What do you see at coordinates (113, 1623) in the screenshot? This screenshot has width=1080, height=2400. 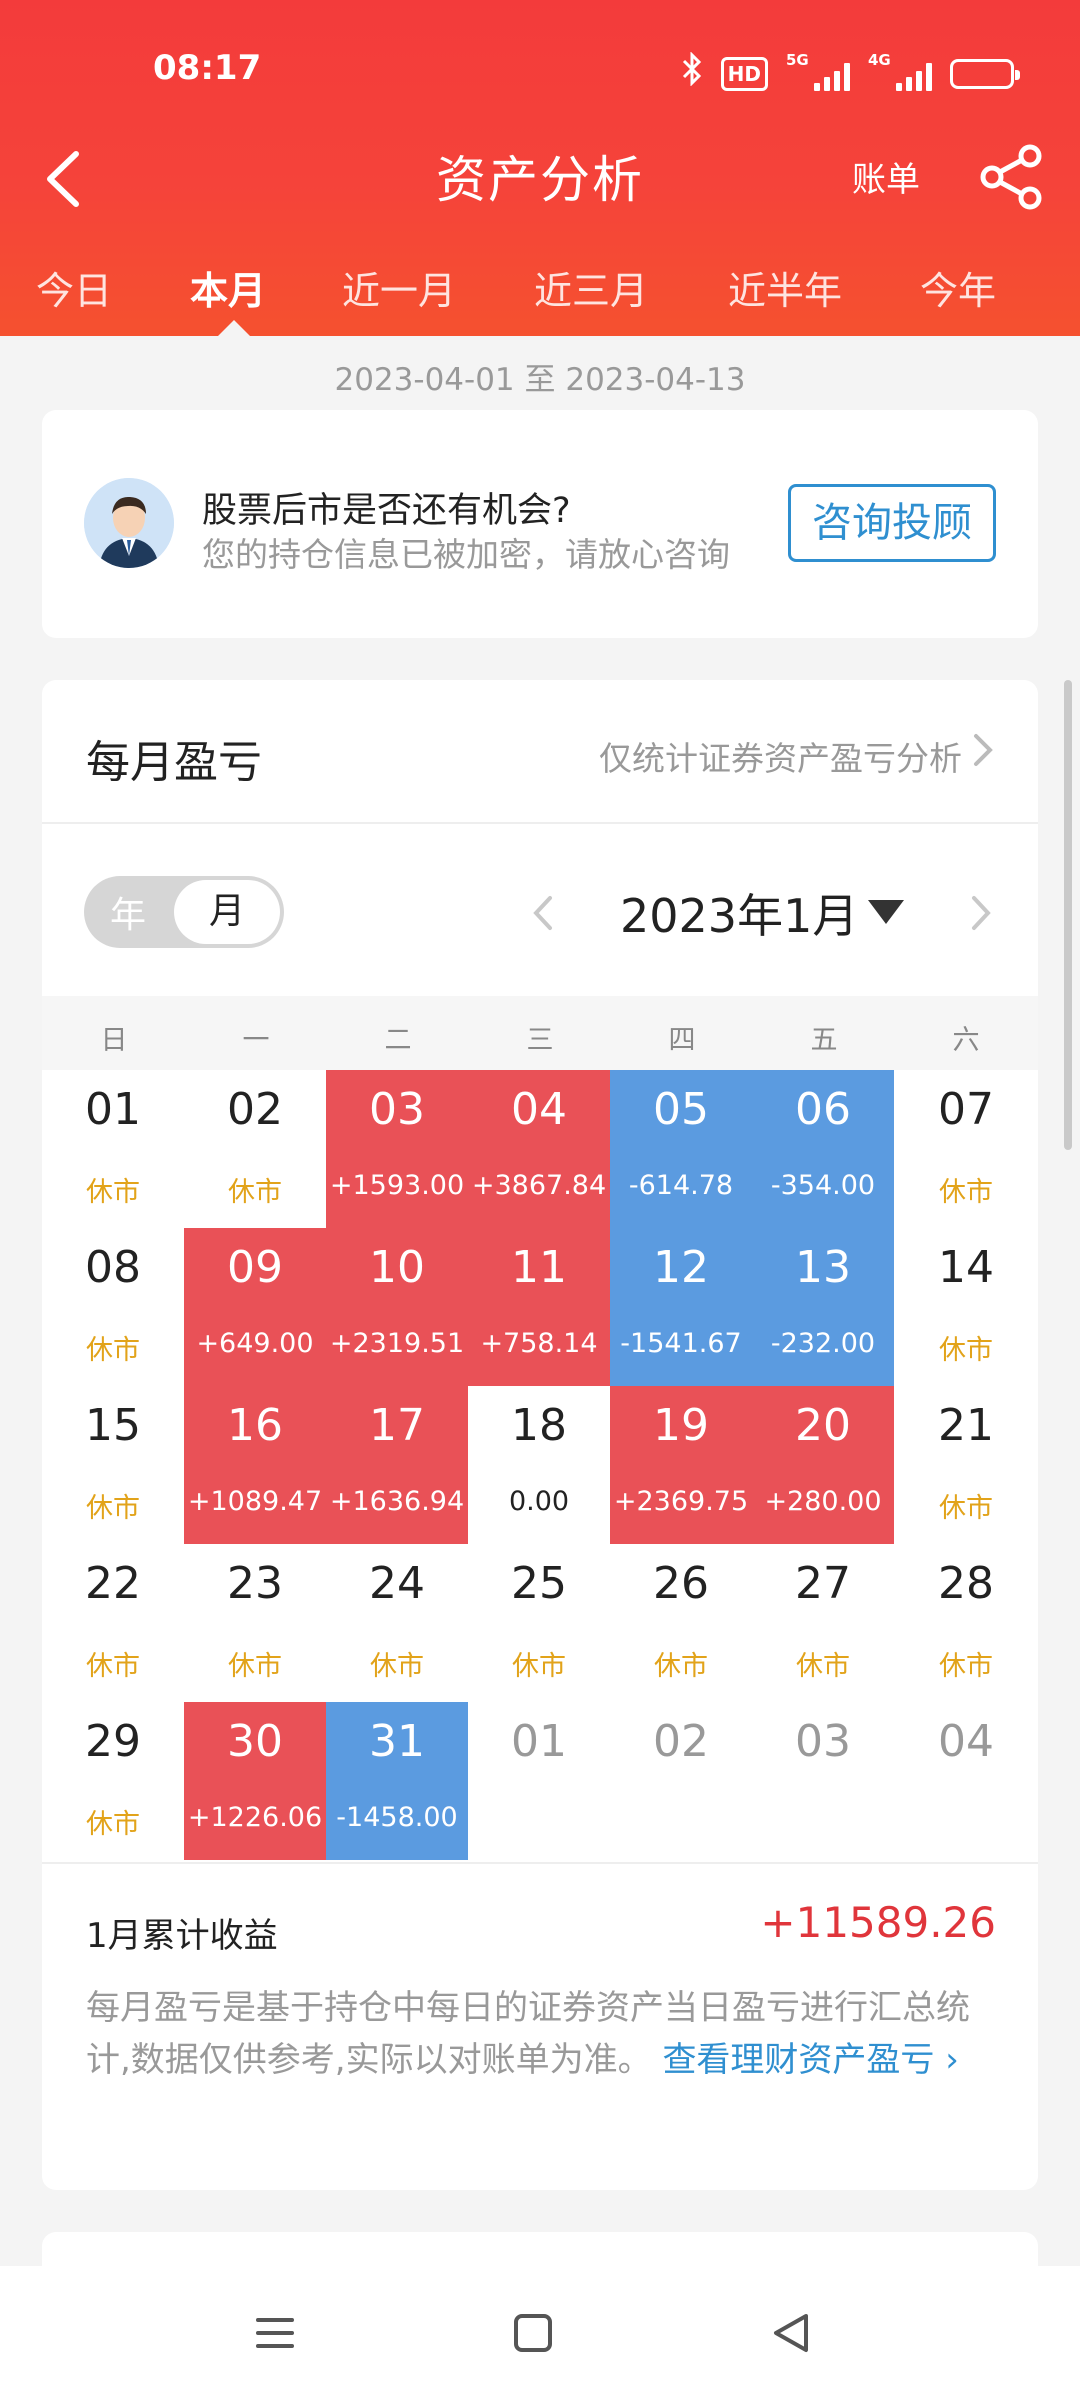 I see `calendar-day-cell: 22 休市` at bounding box center [113, 1623].